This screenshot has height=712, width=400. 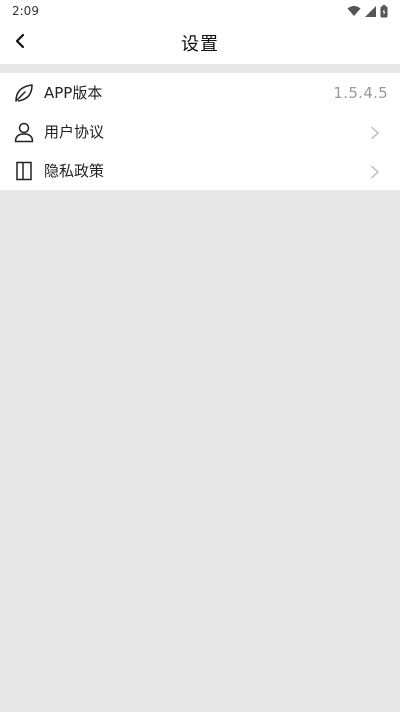 What do you see at coordinates (25, 11) in the screenshot?
I see `status-time: 2:09` at bounding box center [25, 11].